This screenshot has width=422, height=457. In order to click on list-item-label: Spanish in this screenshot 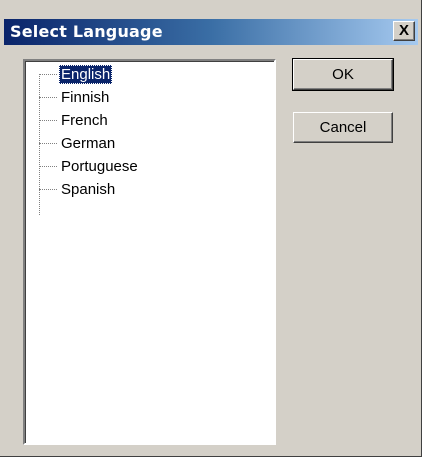, I will do `click(88, 189)`.